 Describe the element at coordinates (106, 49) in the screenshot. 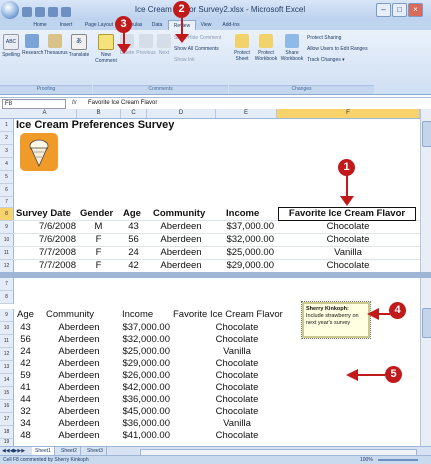

I see `new-comment-button: New Comment` at that location.